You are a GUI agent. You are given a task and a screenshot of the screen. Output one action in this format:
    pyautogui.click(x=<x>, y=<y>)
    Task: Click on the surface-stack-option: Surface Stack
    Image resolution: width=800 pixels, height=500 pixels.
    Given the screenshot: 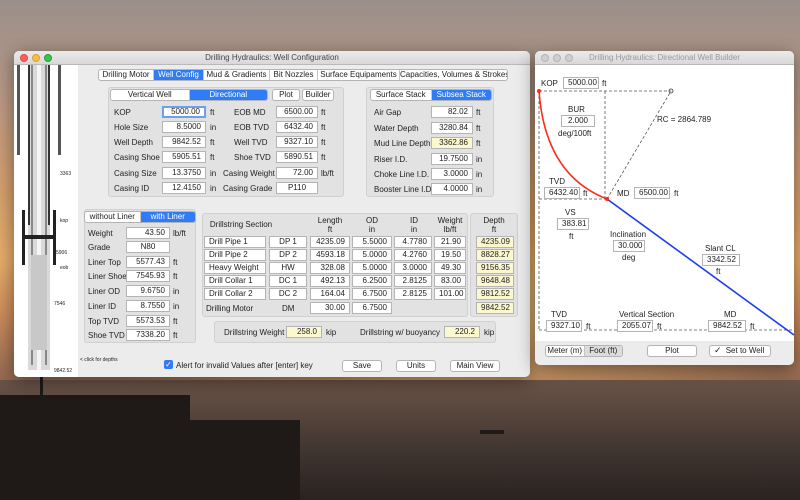 What is the action you would take?
    pyautogui.click(x=401, y=95)
    